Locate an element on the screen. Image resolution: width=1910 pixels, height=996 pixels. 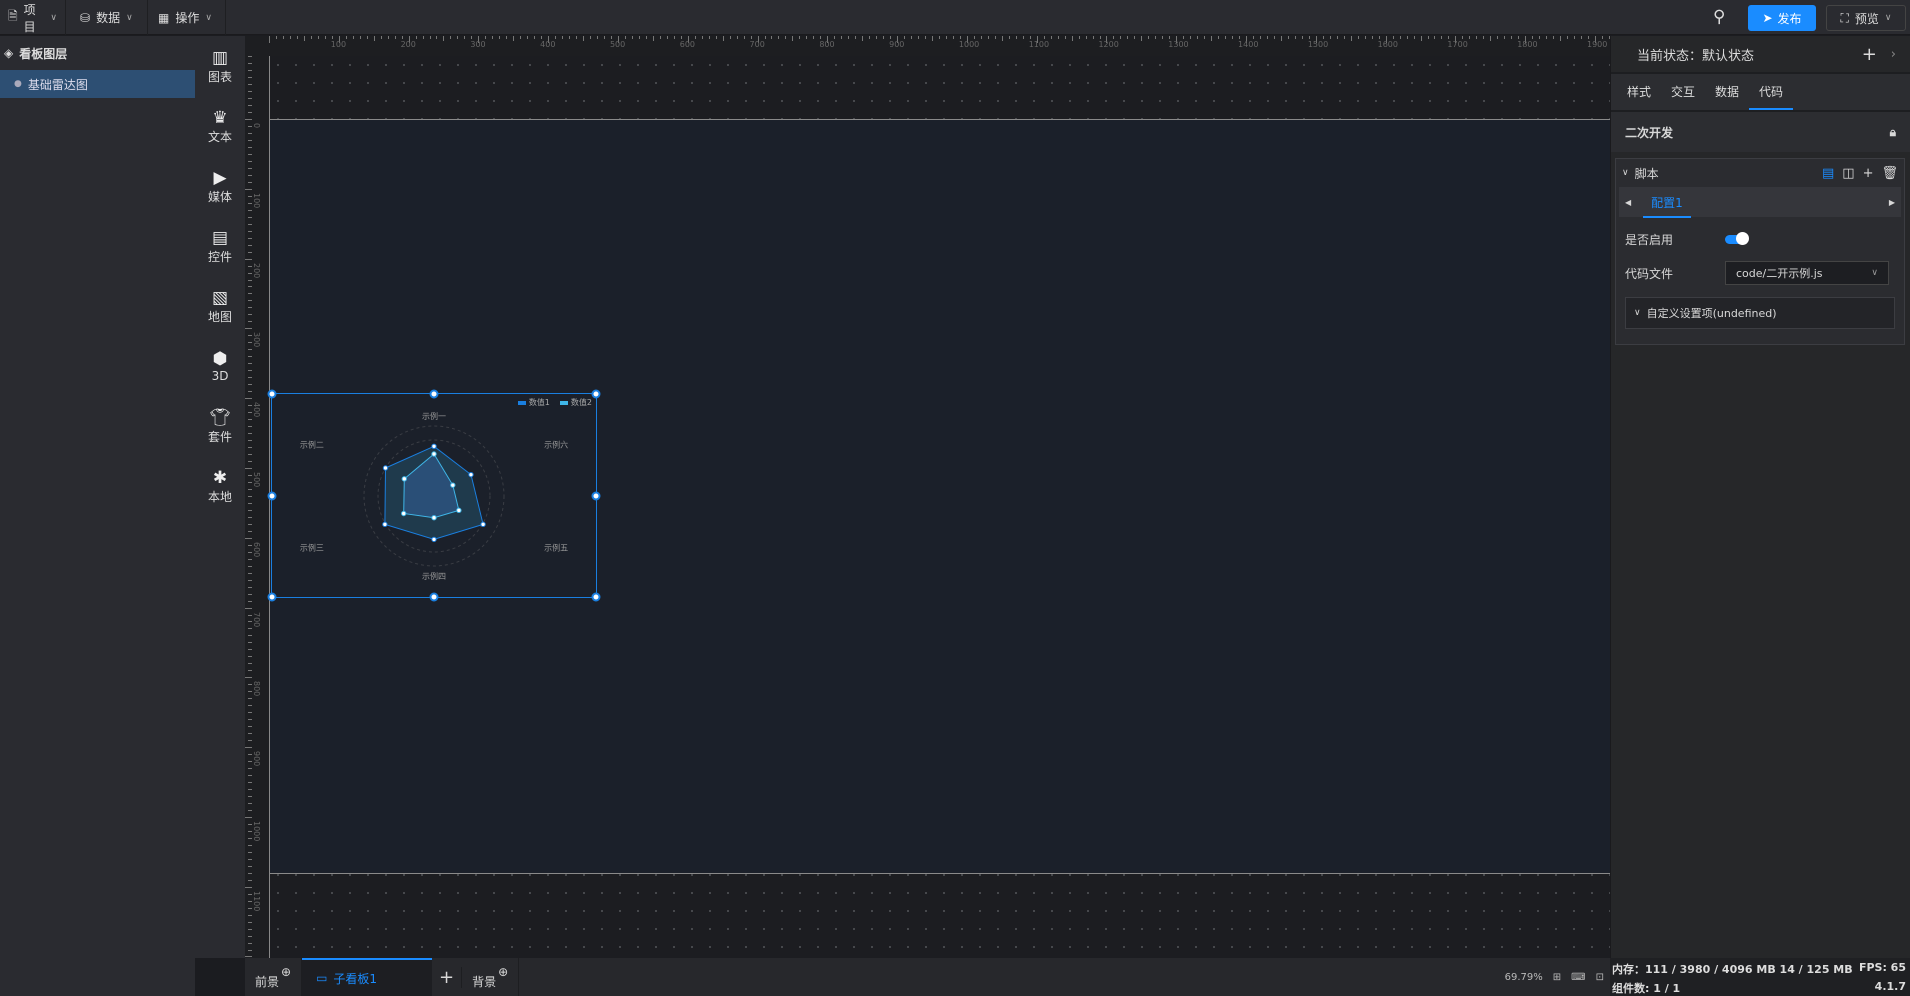
tab-style: 样式 is located at coordinates (1639, 92).